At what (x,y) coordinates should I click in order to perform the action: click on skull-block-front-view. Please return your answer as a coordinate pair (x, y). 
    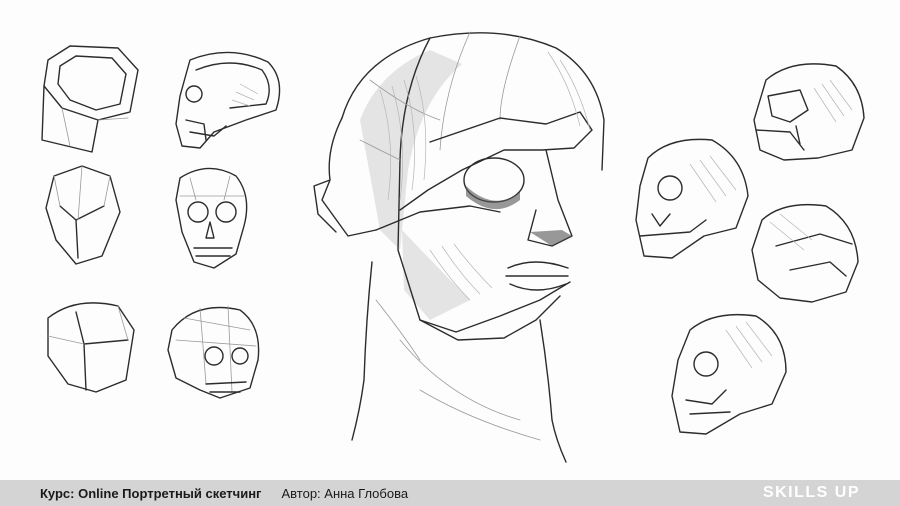
    Looking at the image, I should click on (83, 215).